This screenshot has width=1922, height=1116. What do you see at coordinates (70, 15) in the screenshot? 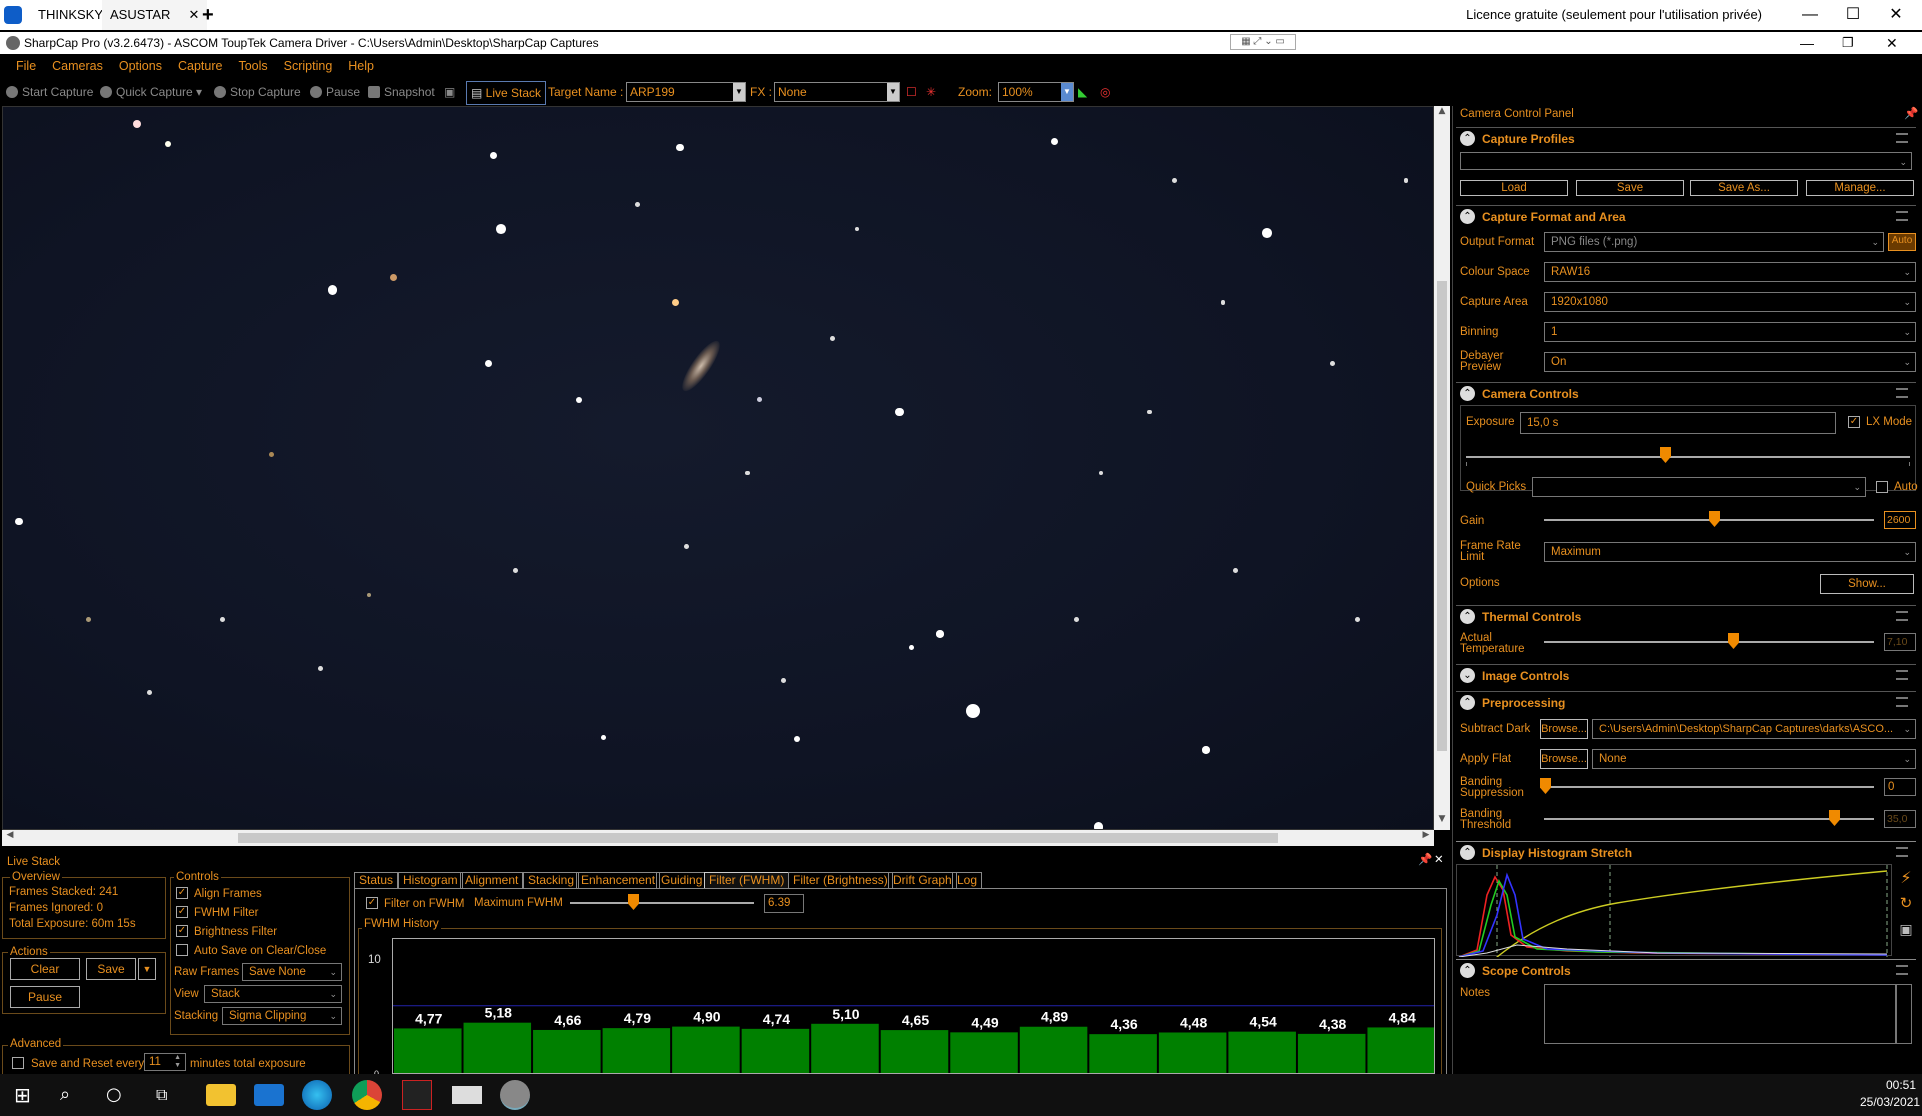
I see `tab-thinksky: THINKSKY` at bounding box center [70, 15].